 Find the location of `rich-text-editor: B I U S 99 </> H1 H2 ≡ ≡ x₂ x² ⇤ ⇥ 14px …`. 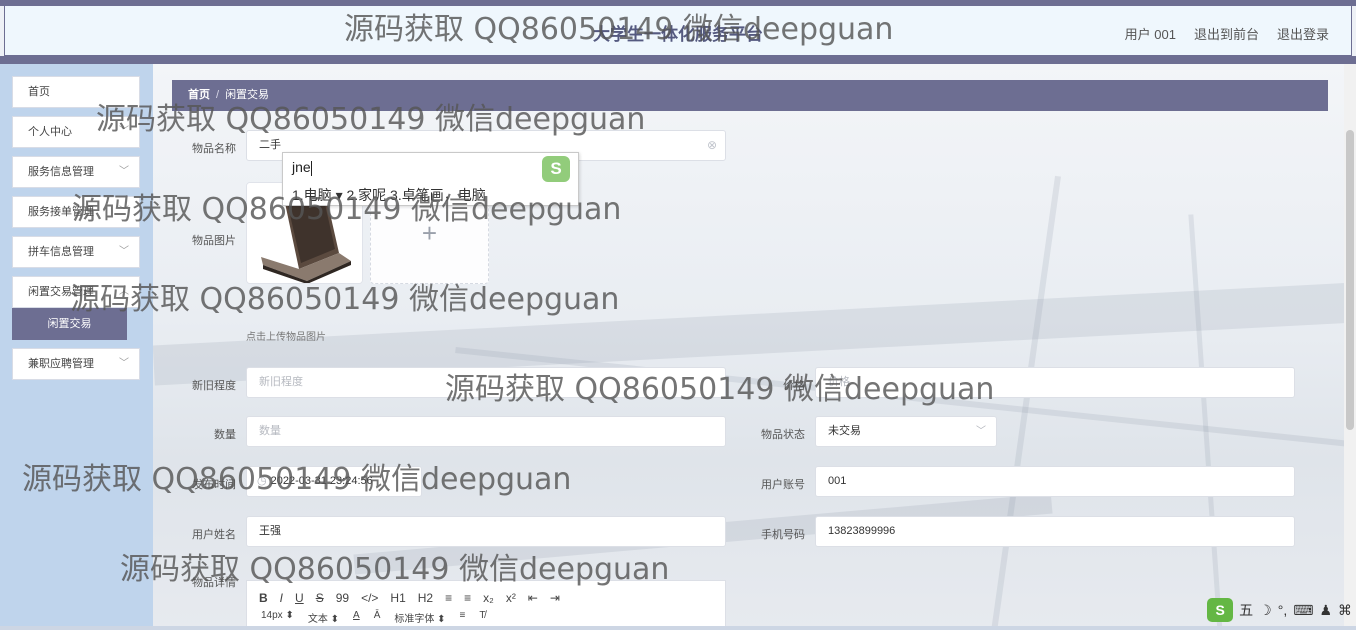

rich-text-editor: B I U S 99 </> H1 H2 ≡ ≡ x₂ x² ⇤ ⇥ 14px … is located at coordinates (486, 605).